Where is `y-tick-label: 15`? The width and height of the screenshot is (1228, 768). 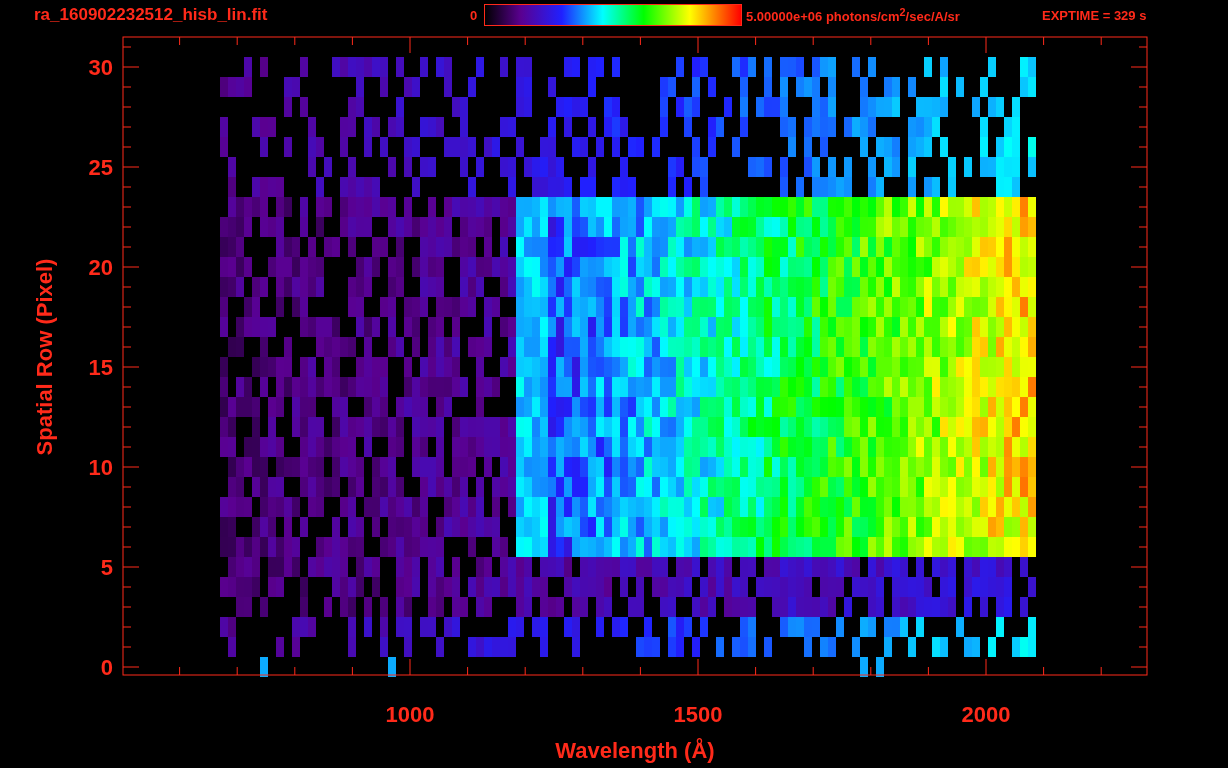
y-tick-label: 15 is located at coordinates (100, 367).